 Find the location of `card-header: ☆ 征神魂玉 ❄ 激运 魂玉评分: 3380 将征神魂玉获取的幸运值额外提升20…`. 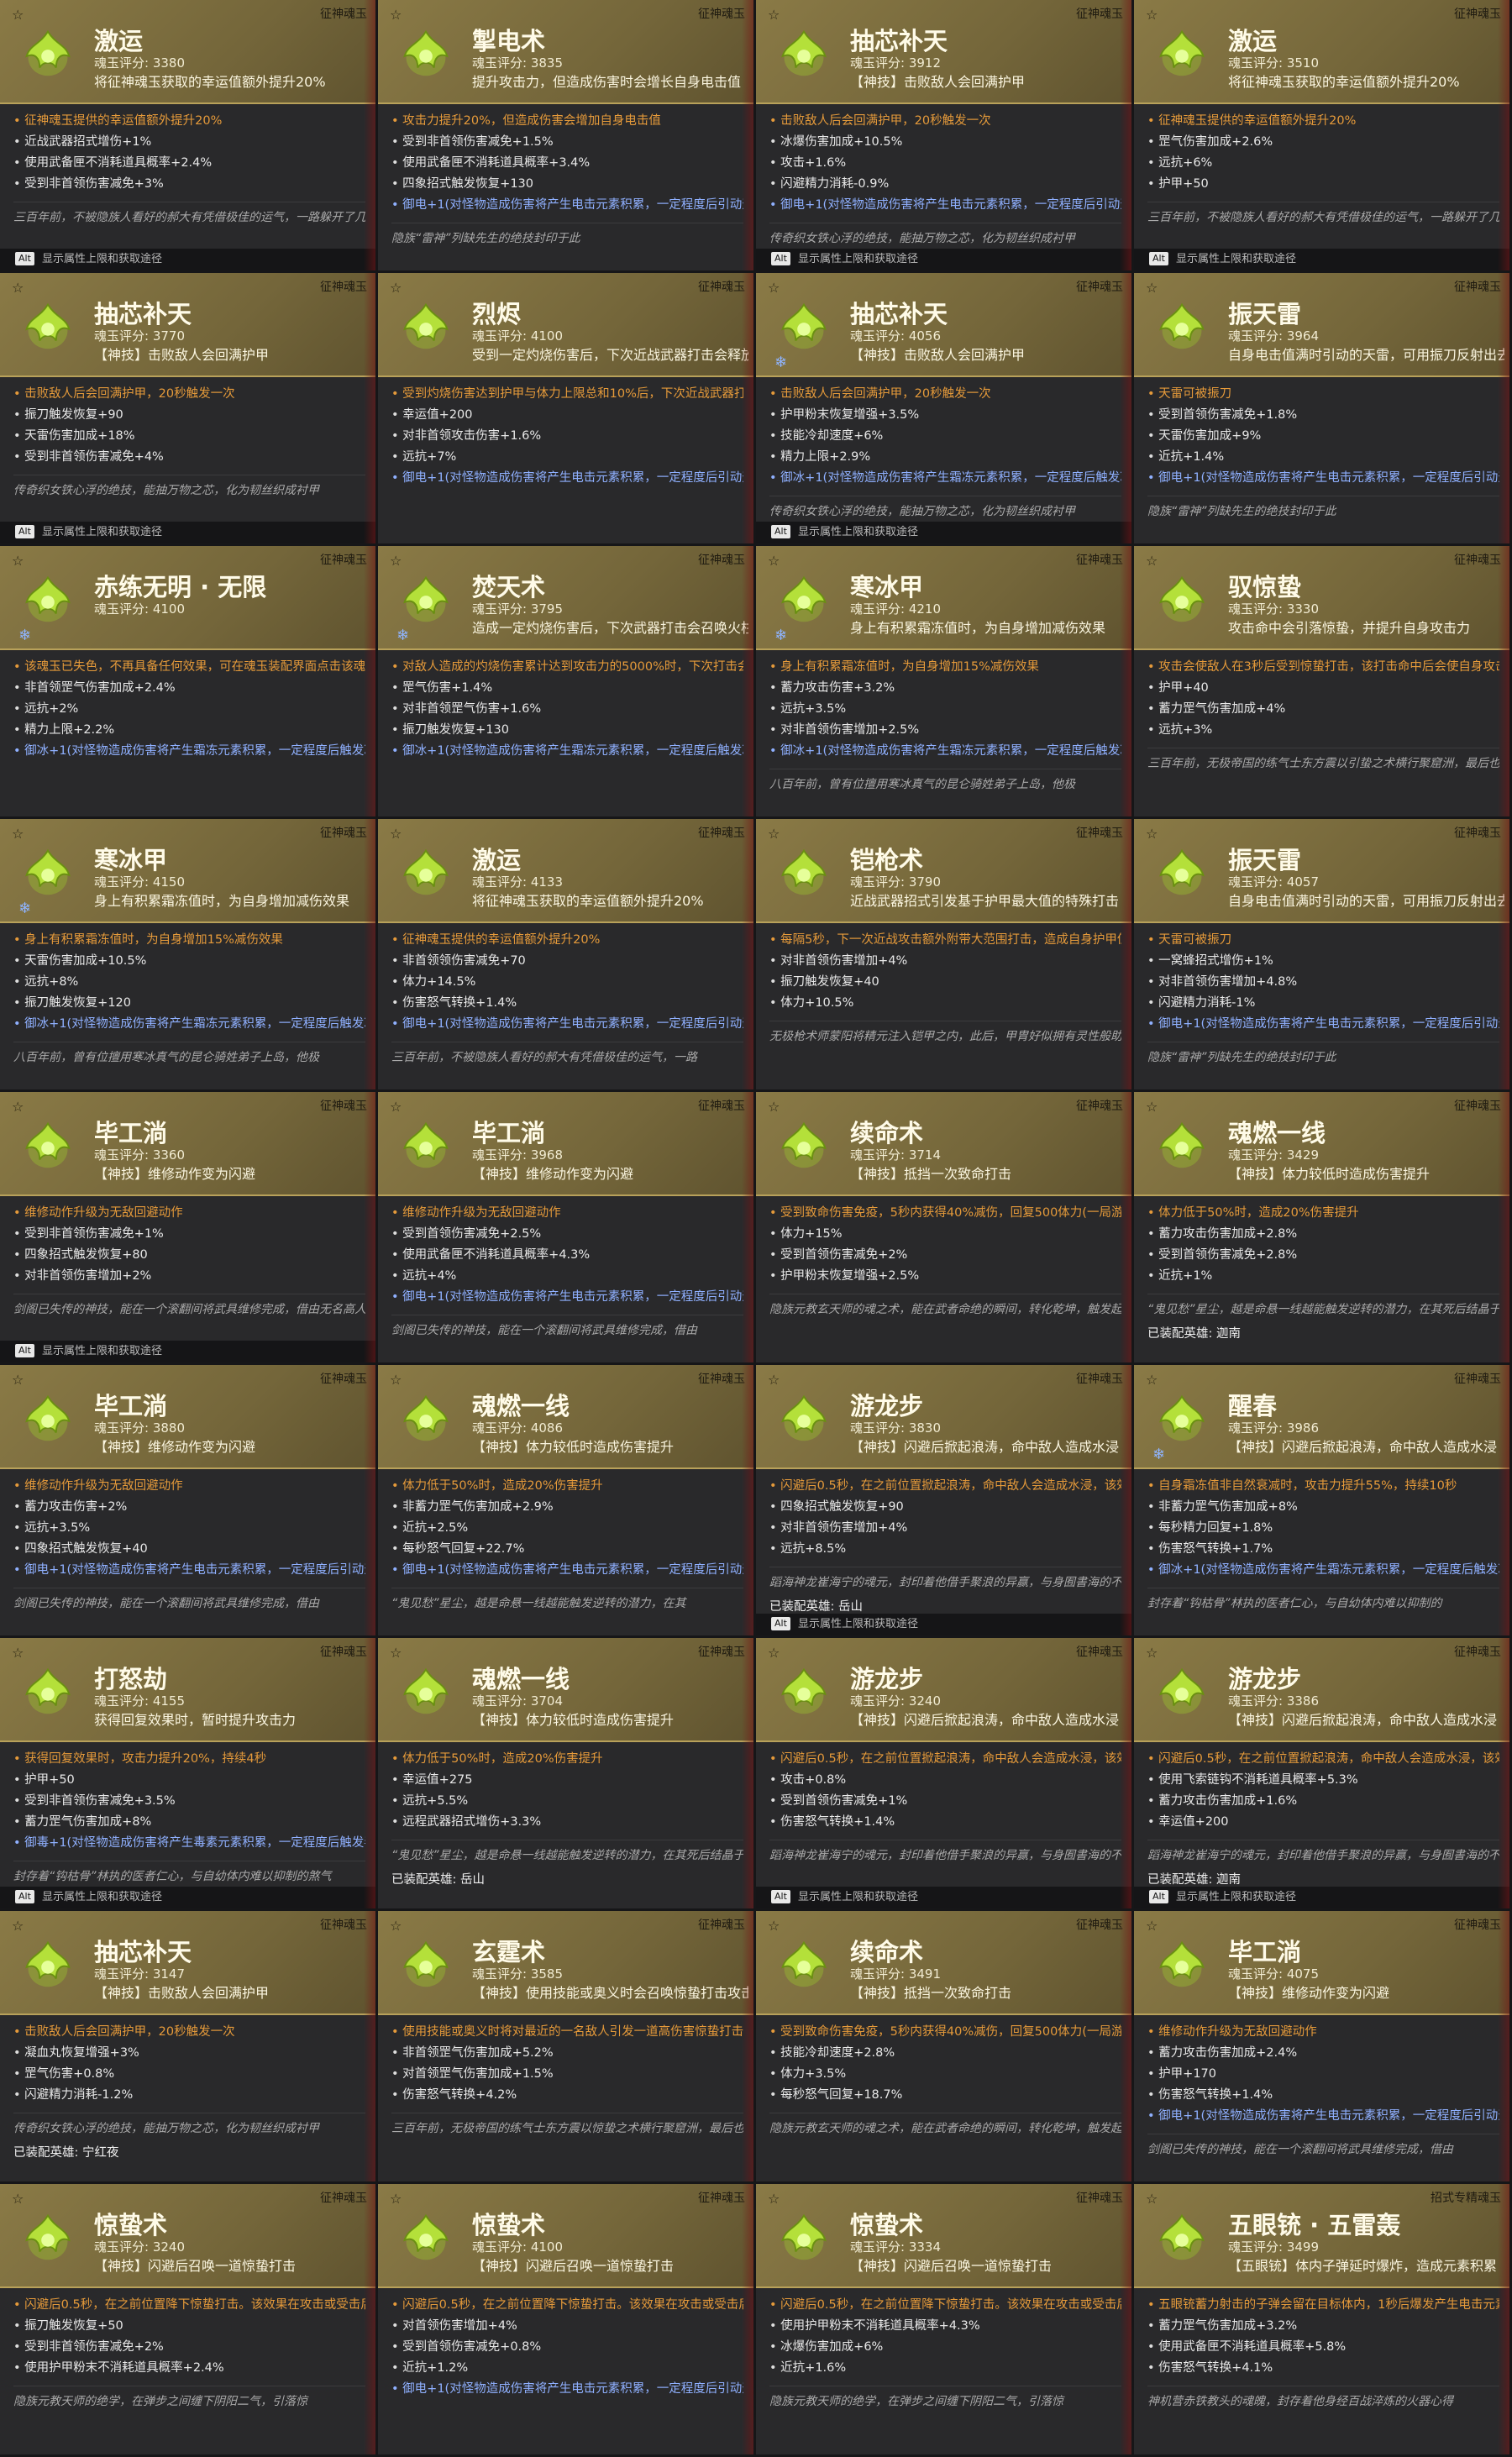

card-header: ☆ 征神魂玉 ❄ 激运 魂玉评分: 3380 将征神魂玉获取的幸运值额外提升20… is located at coordinates (187, 52).